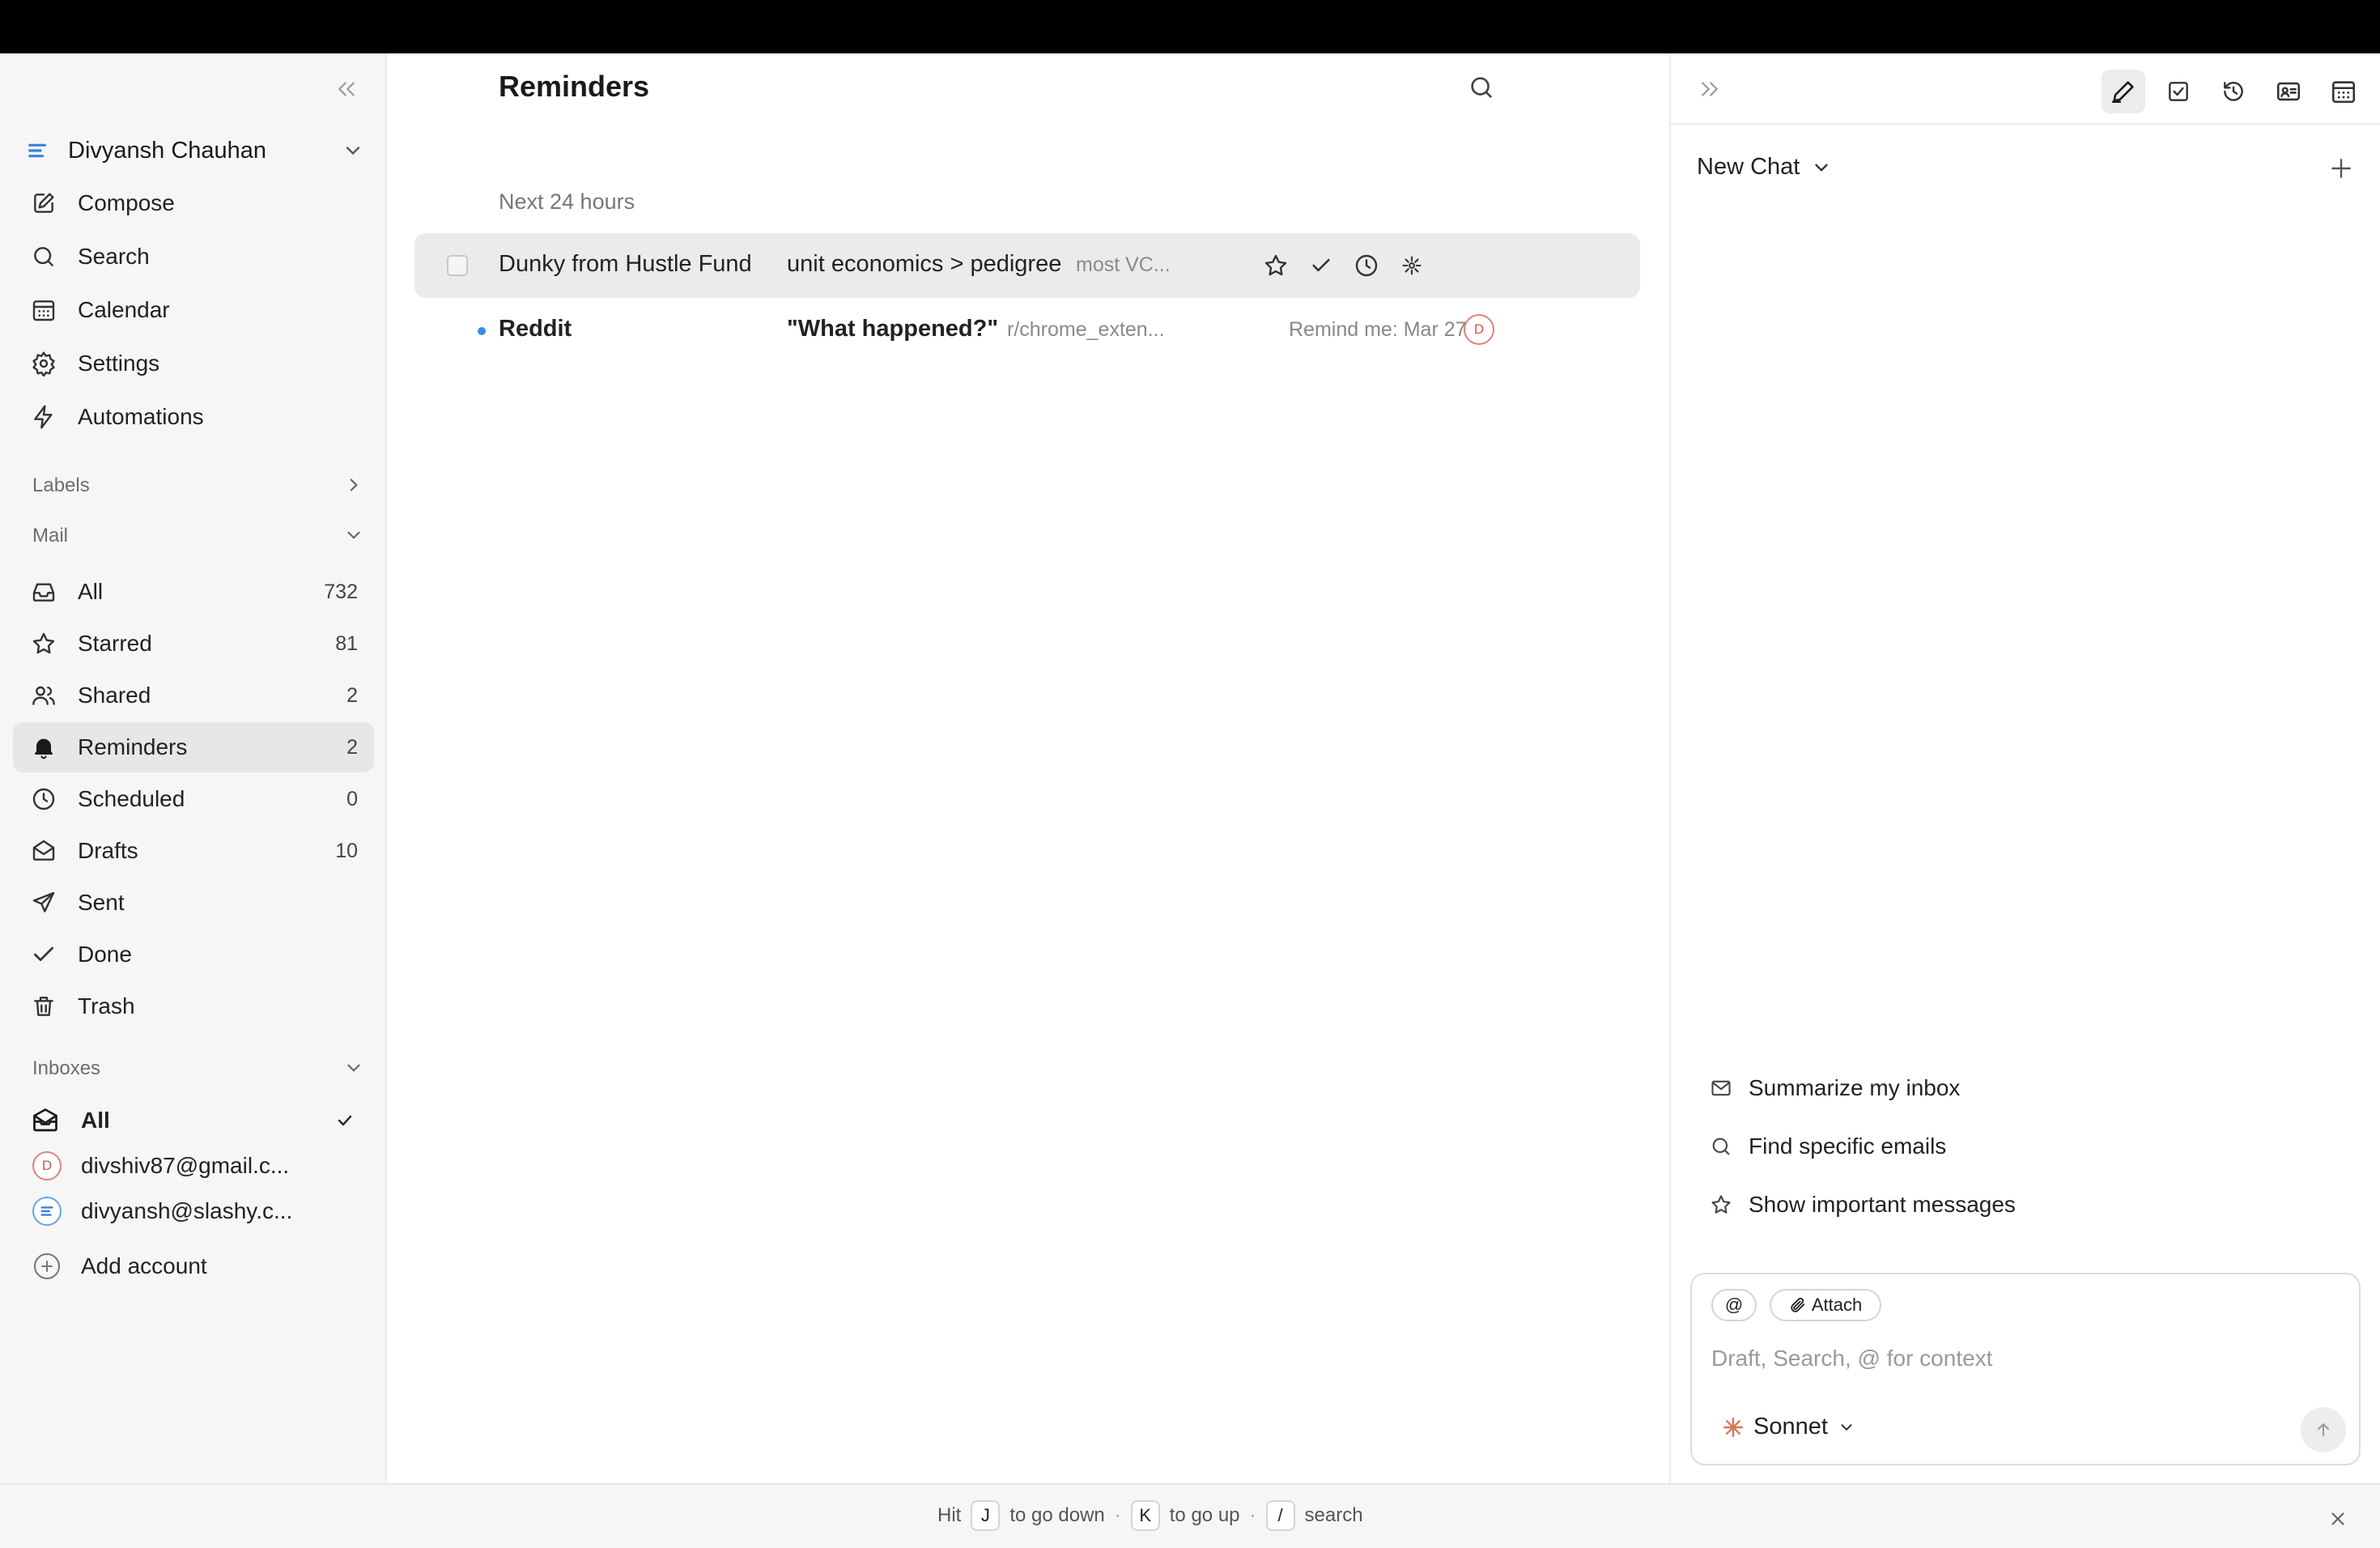  What do you see at coordinates (193, 747) in the screenshot?
I see `mail-reminders: Reminders 2` at bounding box center [193, 747].